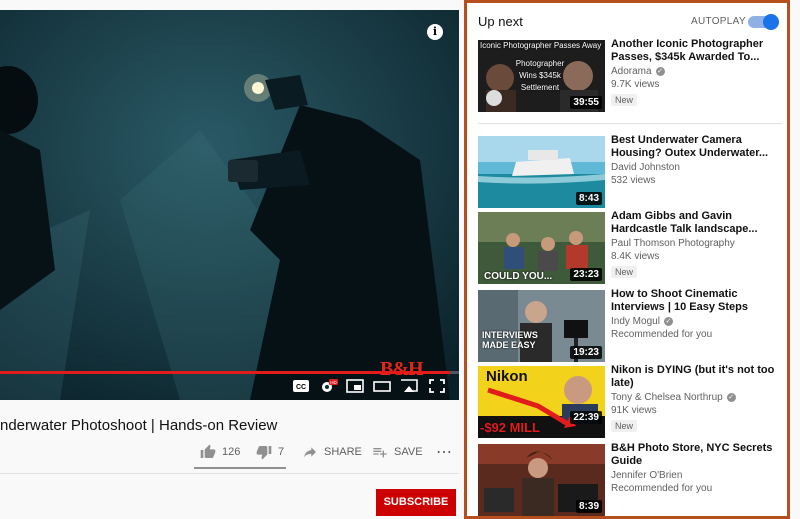 The width and height of the screenshot is (800, 519). Describe the element at coordinates (240, 468) in the screenshot. I see `sentiment-bar` at that location.